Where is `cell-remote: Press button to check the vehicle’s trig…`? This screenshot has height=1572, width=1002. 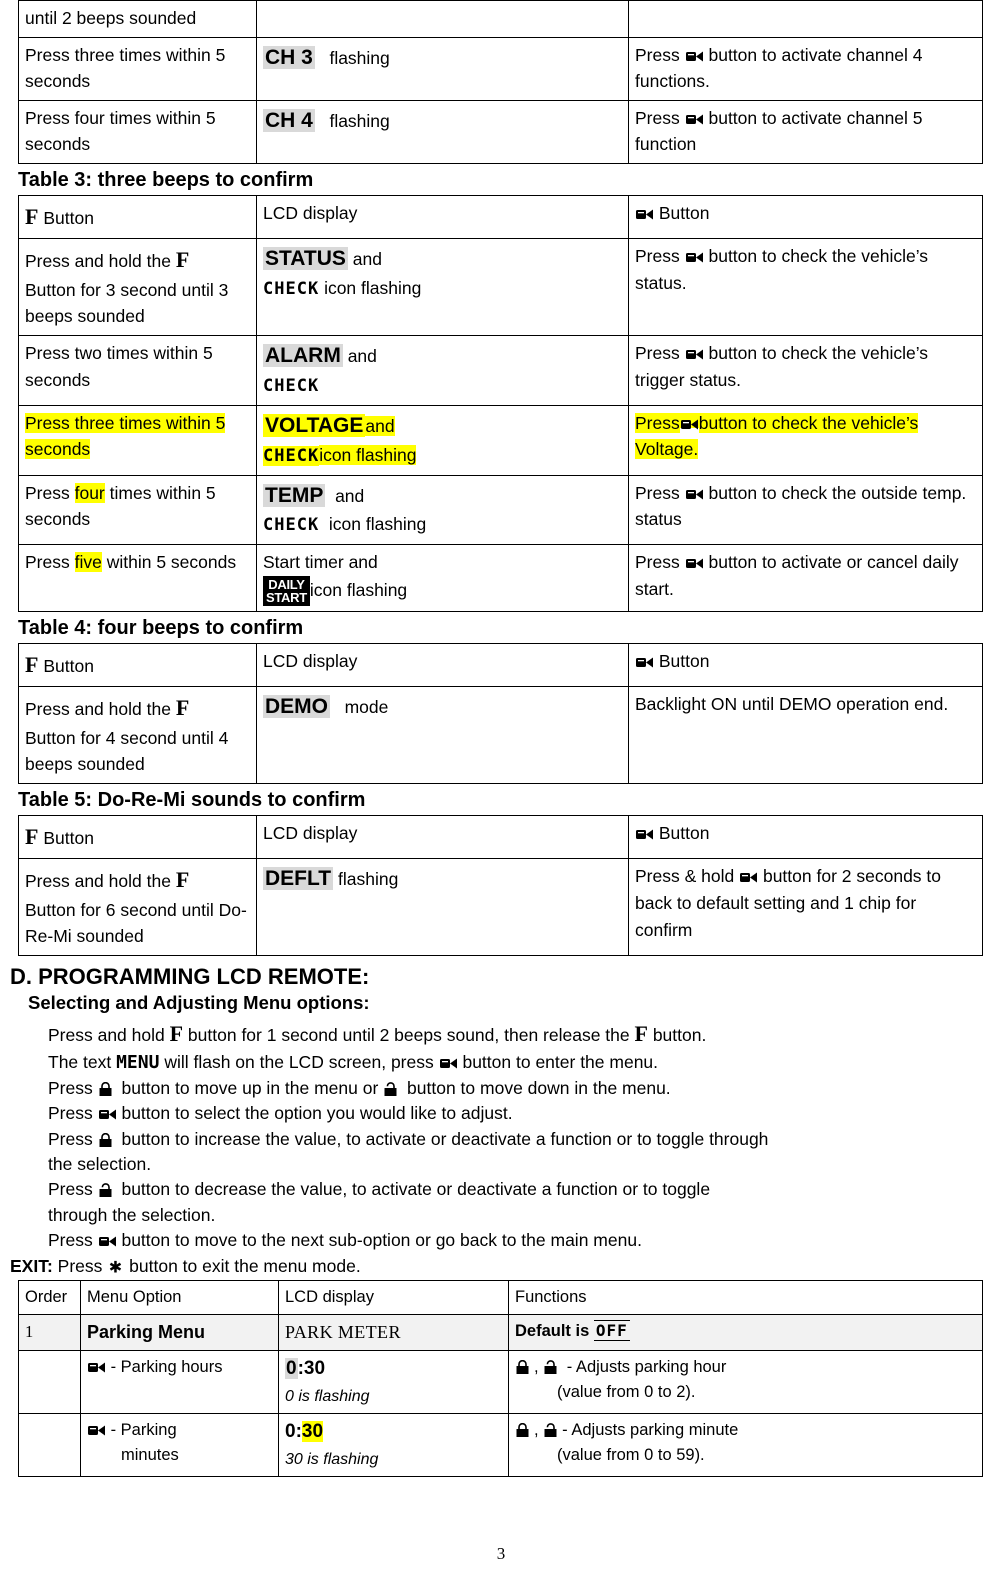
cell-remote: Press button to check the vehicle’s trig… is located at coordinates (805, 370).